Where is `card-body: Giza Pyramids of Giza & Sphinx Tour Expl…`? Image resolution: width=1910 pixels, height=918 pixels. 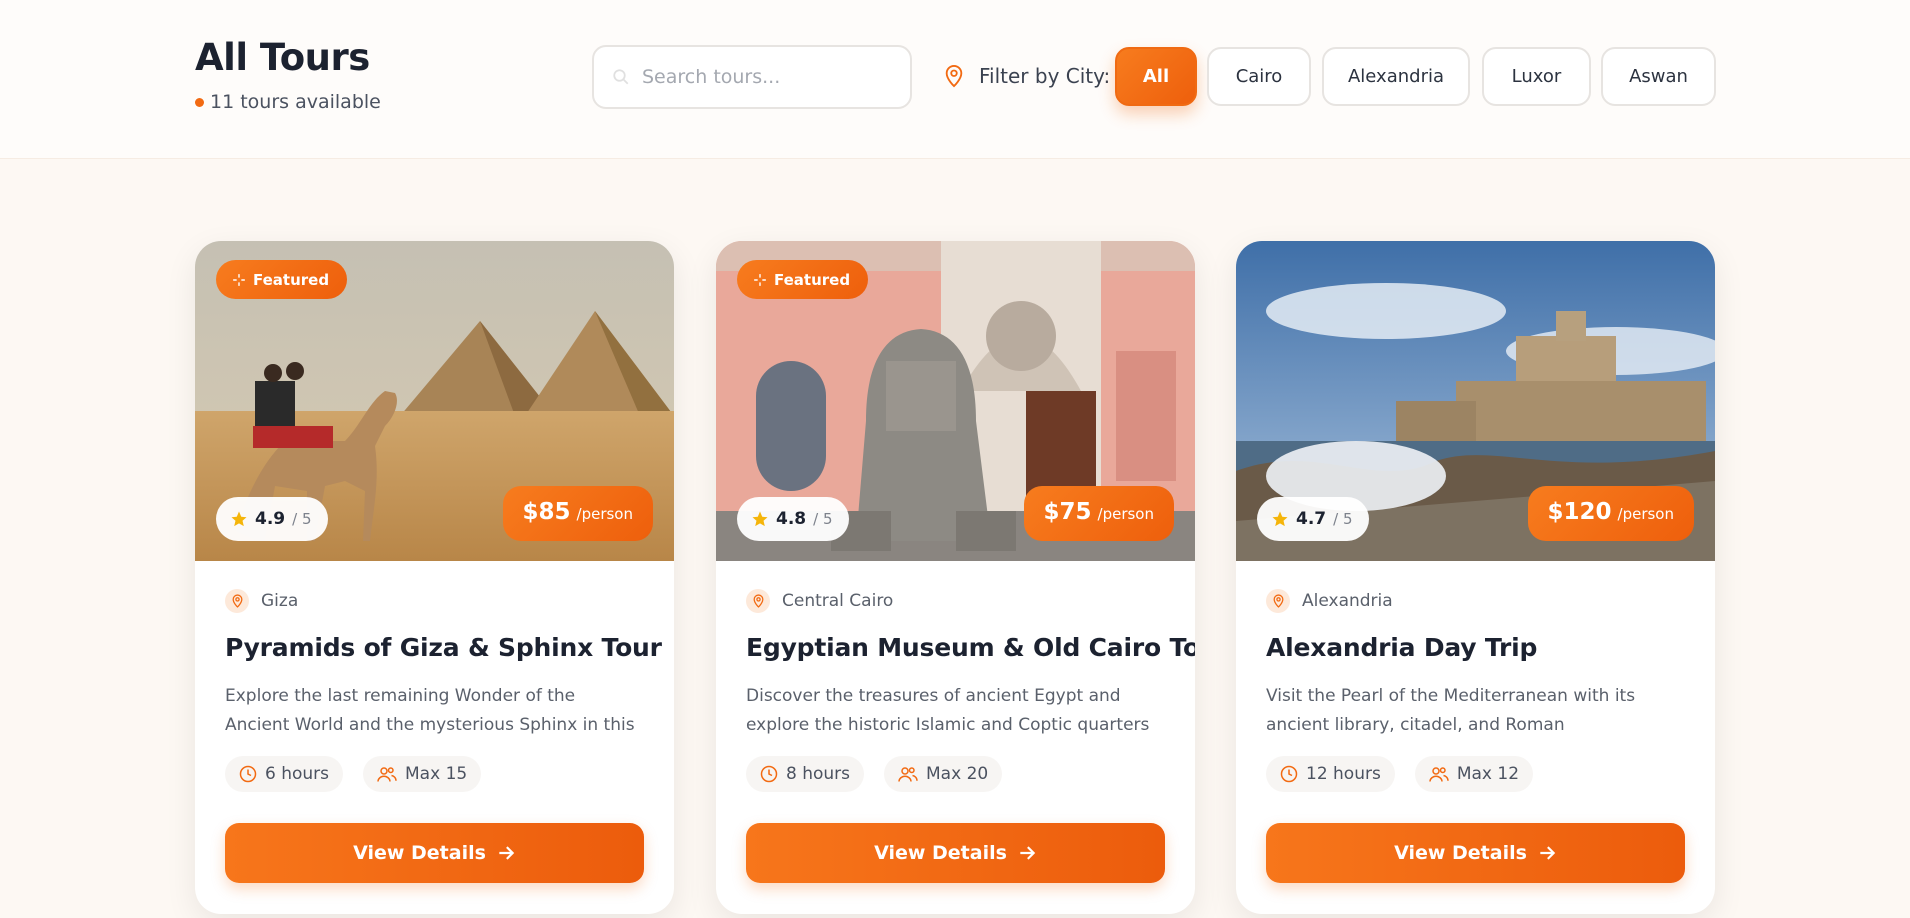
card-body: Giza Pyramids of Giza & Sphinx Tour Expl… is located at coordinates (434, 722).